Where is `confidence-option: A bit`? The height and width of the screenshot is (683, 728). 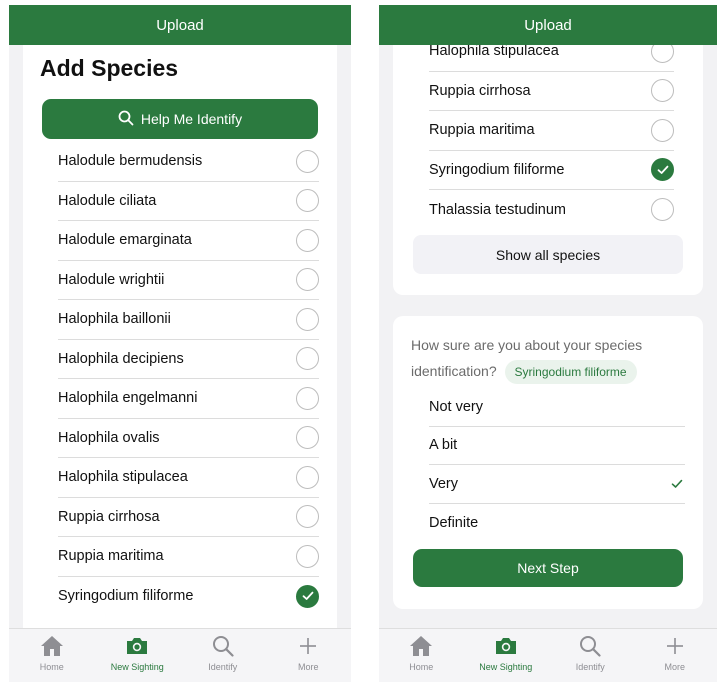 confidence-option: A bit is located at coordinates (557, 446).